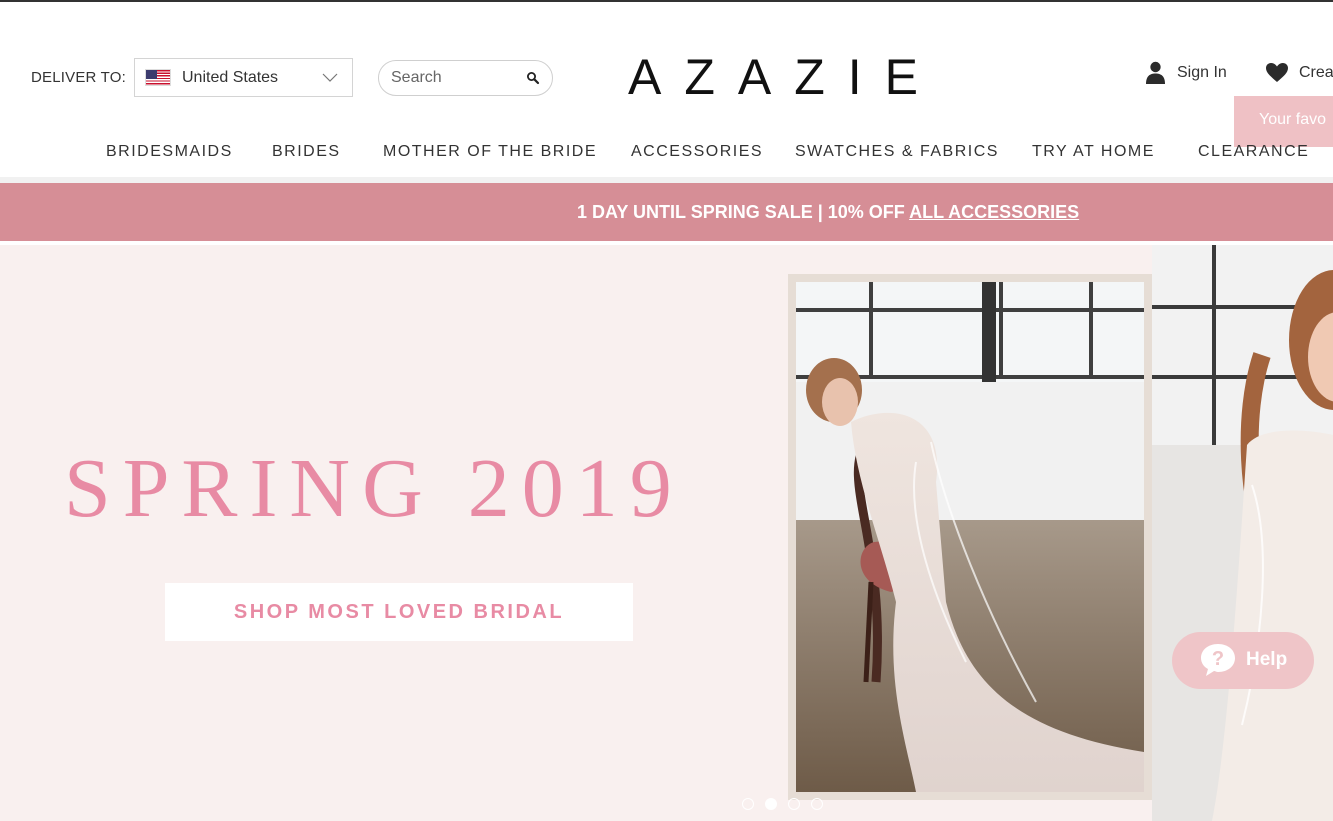 The height and width of the screenshot is (821, 1333). I want to click on chevron-down-icon, so click(330, 77).